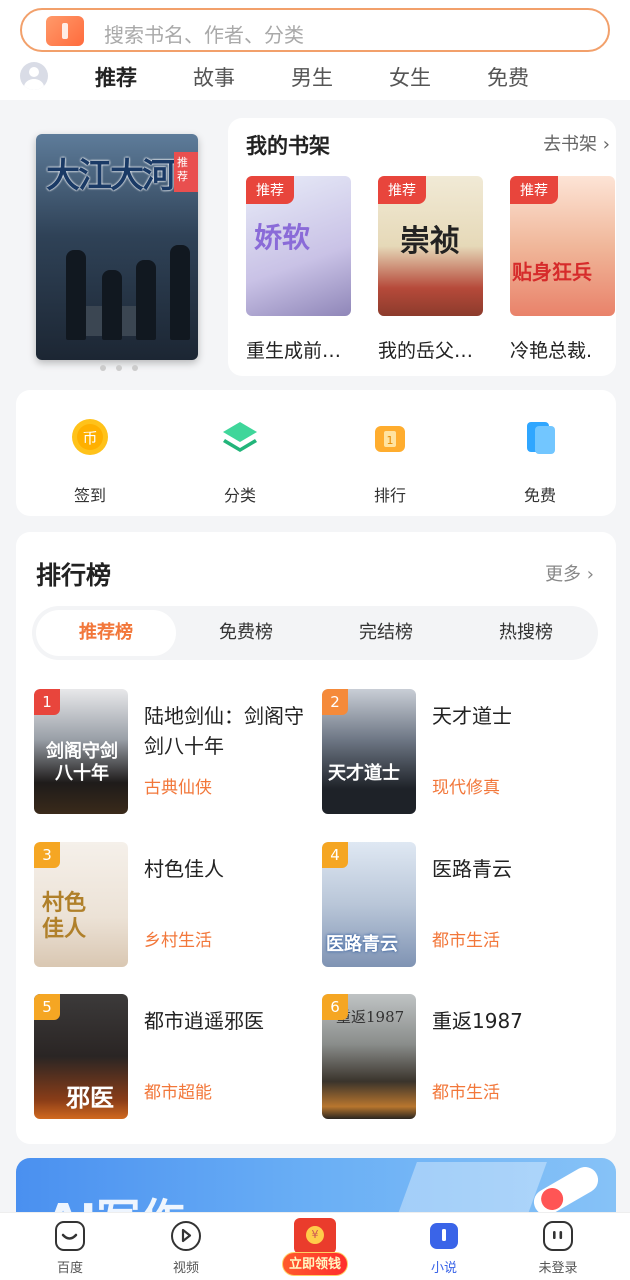  I want to click on tab-free: 免费, so click(508, 77).